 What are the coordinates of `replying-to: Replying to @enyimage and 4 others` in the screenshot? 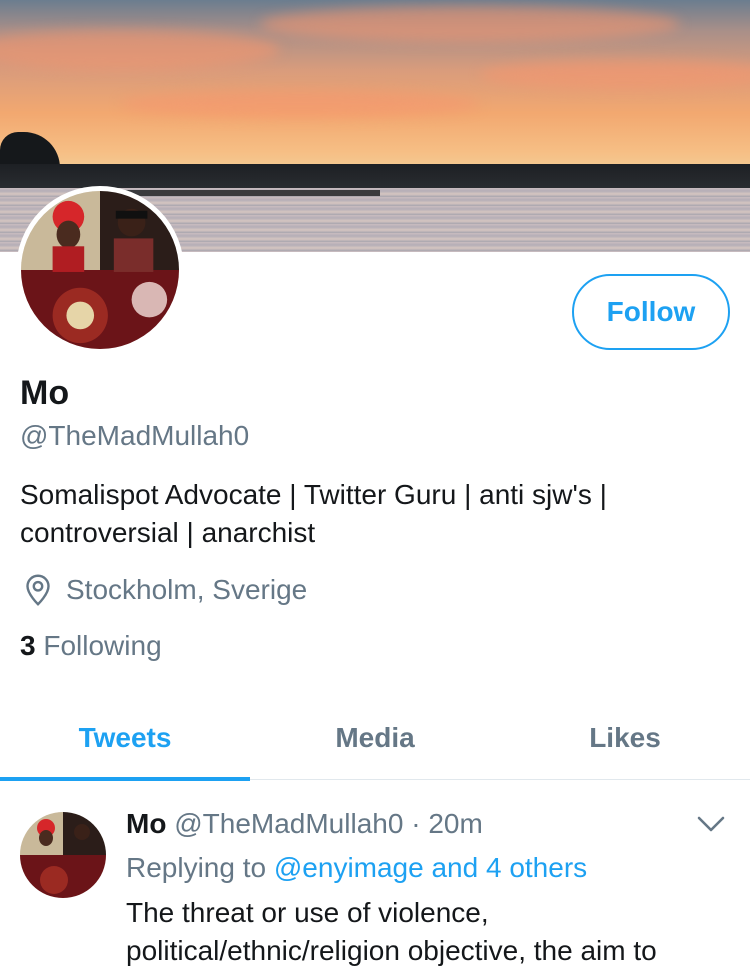 It's located at (356, 868).